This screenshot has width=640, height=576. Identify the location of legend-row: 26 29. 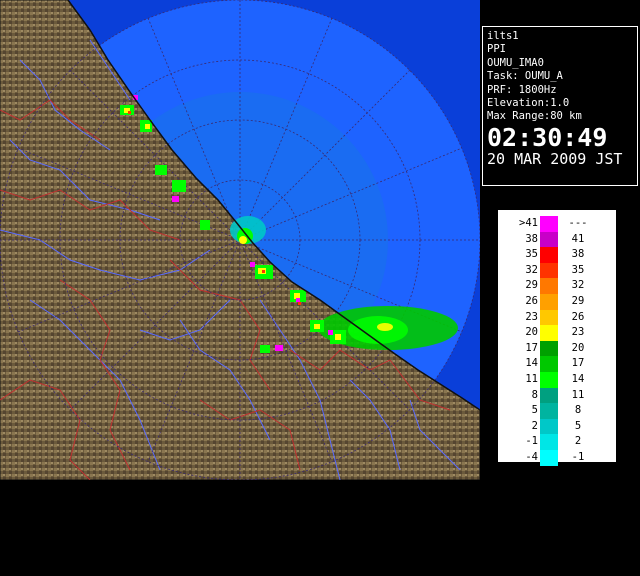
(557, 302).